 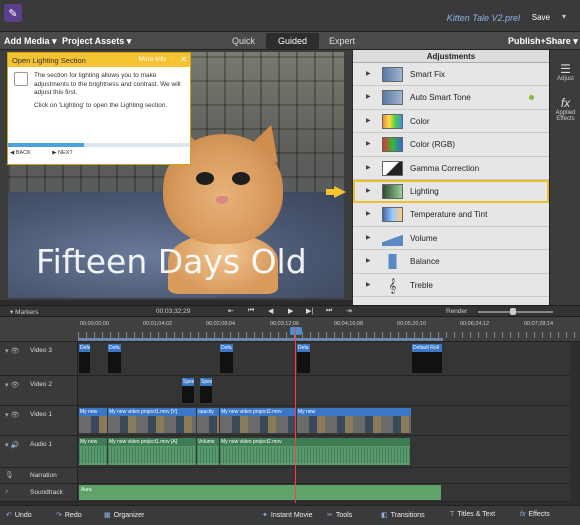 I want to click on more-info-link: More Info, so click(x=152, y=59).